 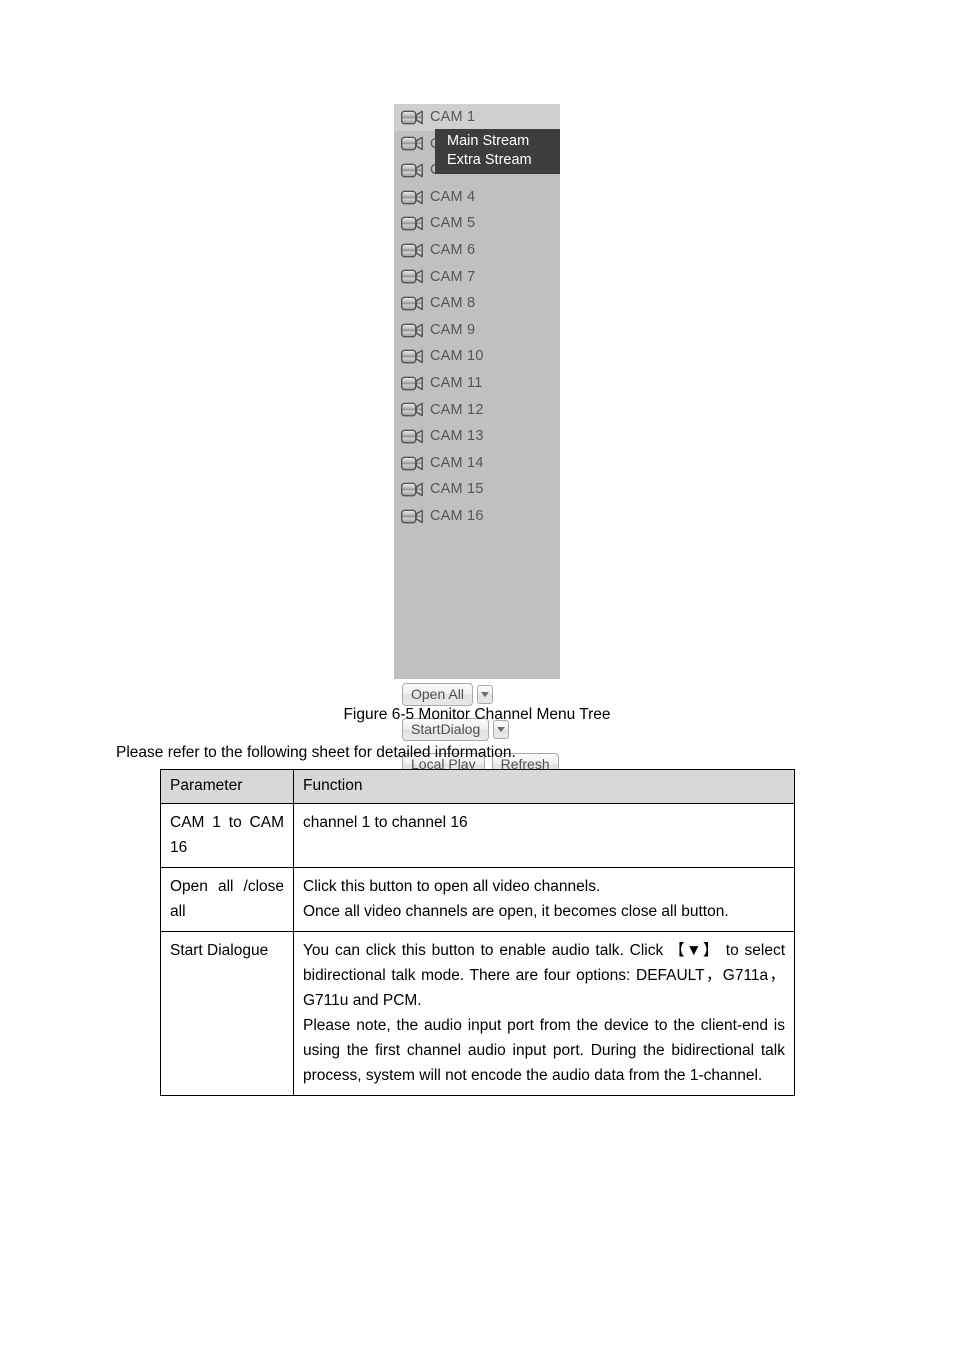 I want to click on channel-label: CAM 11, so click(x=456, y=382).